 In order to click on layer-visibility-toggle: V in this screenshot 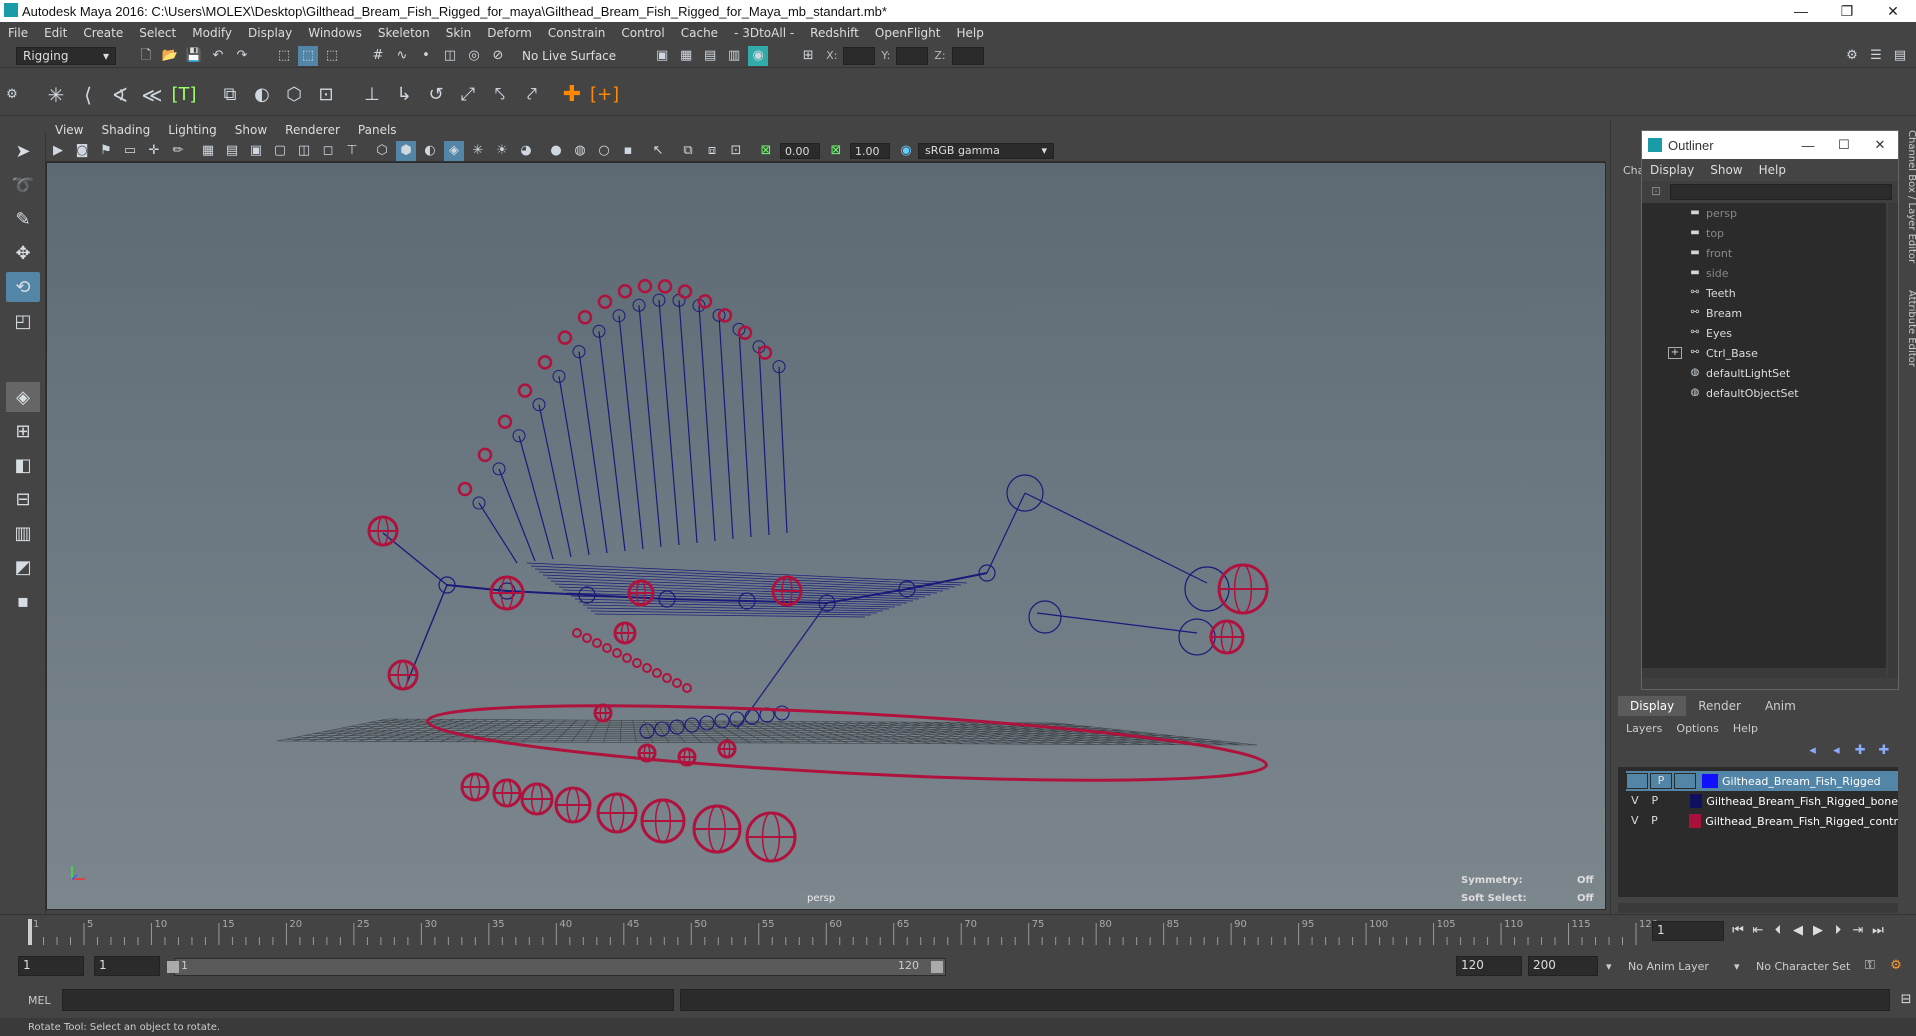, I will do `click(1635, 821)`.